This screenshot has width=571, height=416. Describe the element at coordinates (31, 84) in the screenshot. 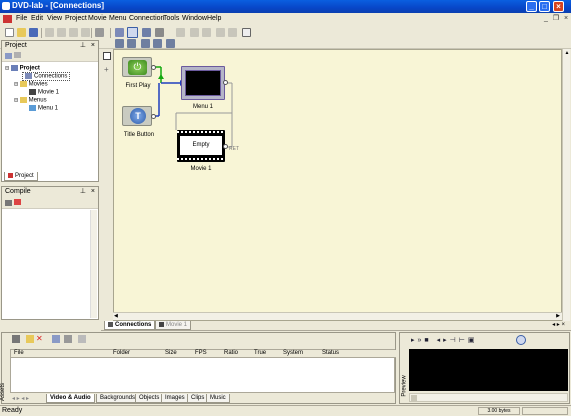

I see `tree-movies: ⊟ Movies` at that location.